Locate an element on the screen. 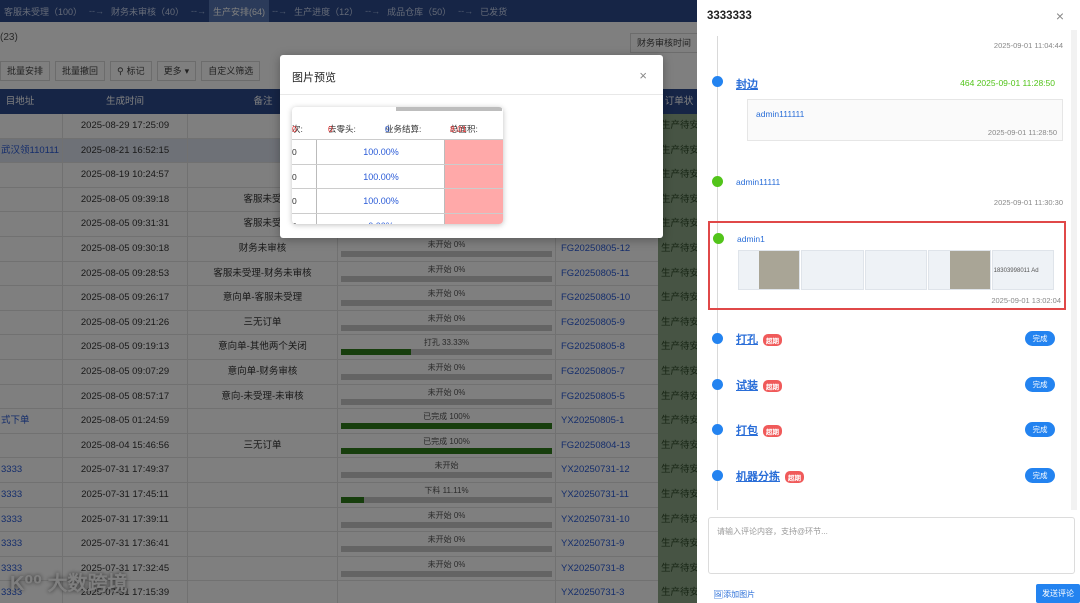 Image resolution: width=1080 pixels, height=603 pixels. timestamp: 2025-09-01 11:30:30 is located at coordinates (1028, 202).